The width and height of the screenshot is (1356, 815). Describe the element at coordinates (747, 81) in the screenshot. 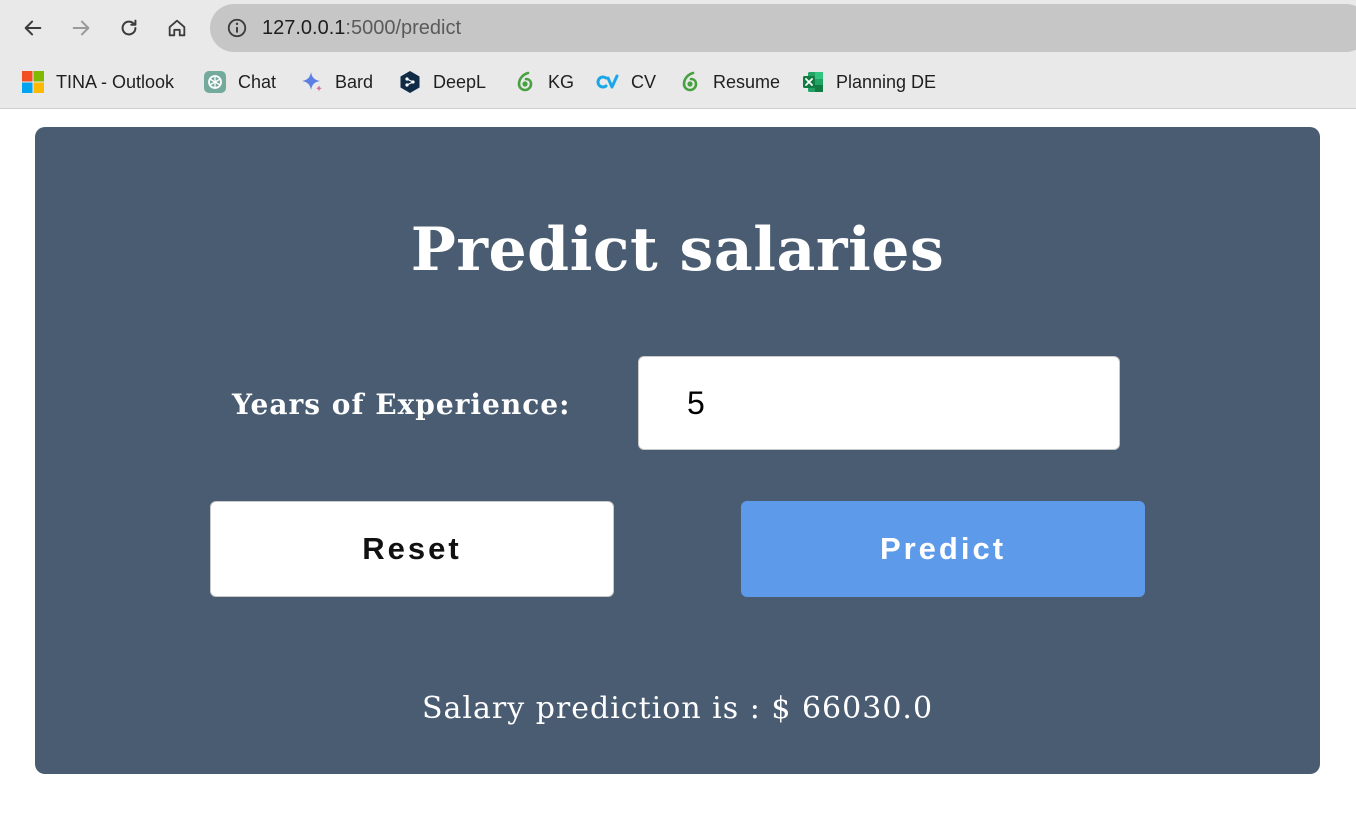

I see `bookmark-label: Resume` at that location.